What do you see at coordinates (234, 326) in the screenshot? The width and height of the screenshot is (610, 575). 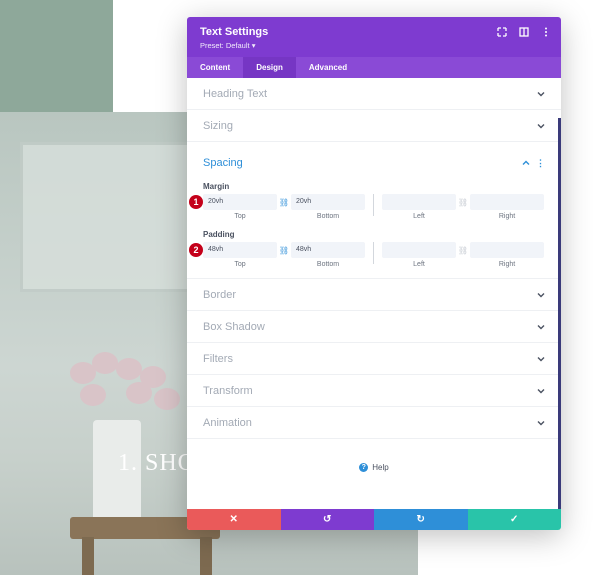 I see `section-label: Box Shadow` at bounding box center [234, 326].